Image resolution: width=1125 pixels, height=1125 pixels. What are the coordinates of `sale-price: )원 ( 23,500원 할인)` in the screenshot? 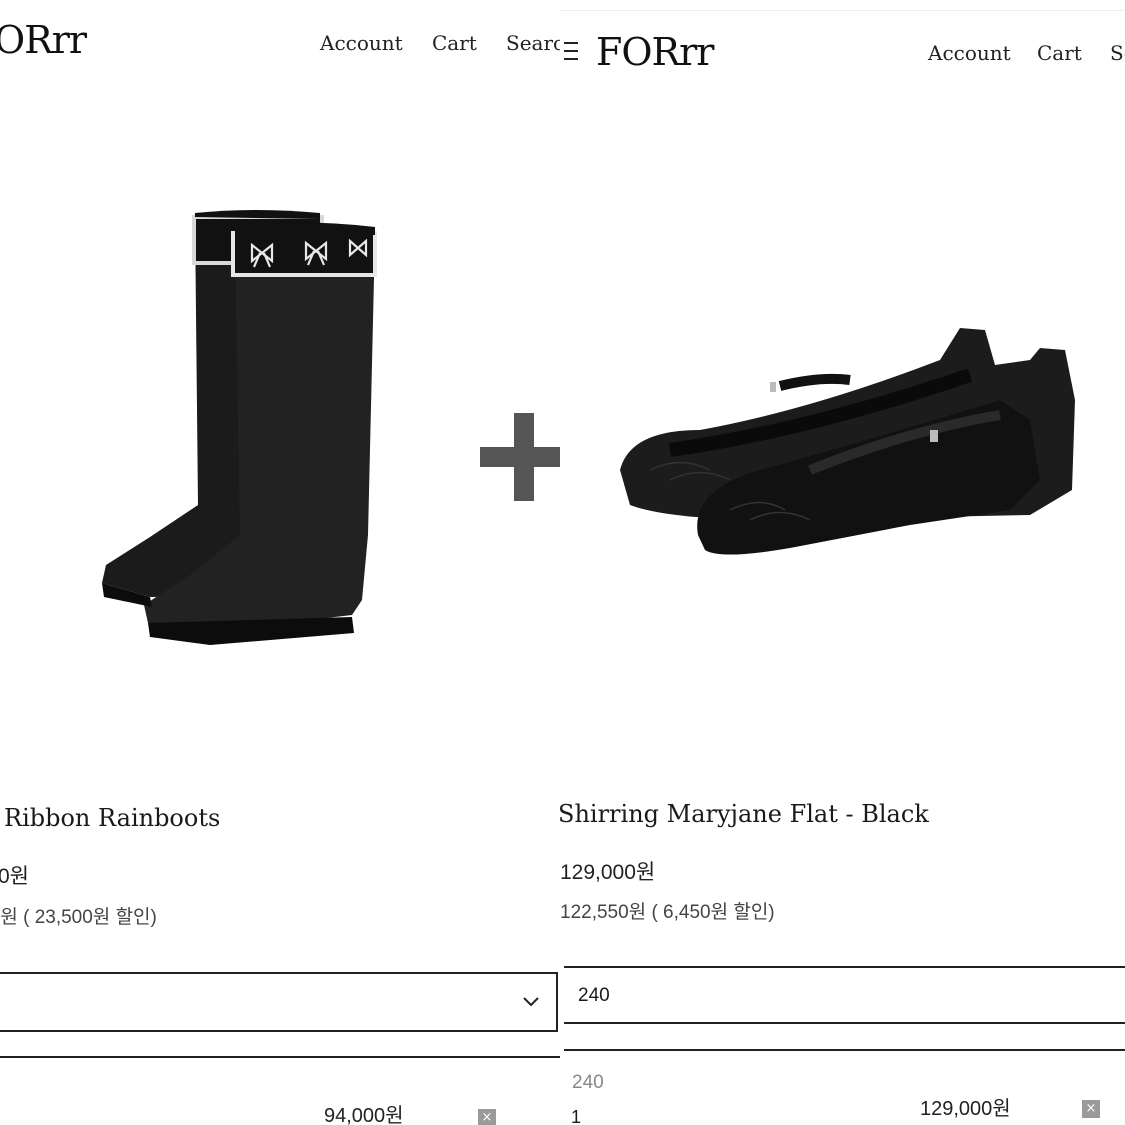 It's located at (78, 917).